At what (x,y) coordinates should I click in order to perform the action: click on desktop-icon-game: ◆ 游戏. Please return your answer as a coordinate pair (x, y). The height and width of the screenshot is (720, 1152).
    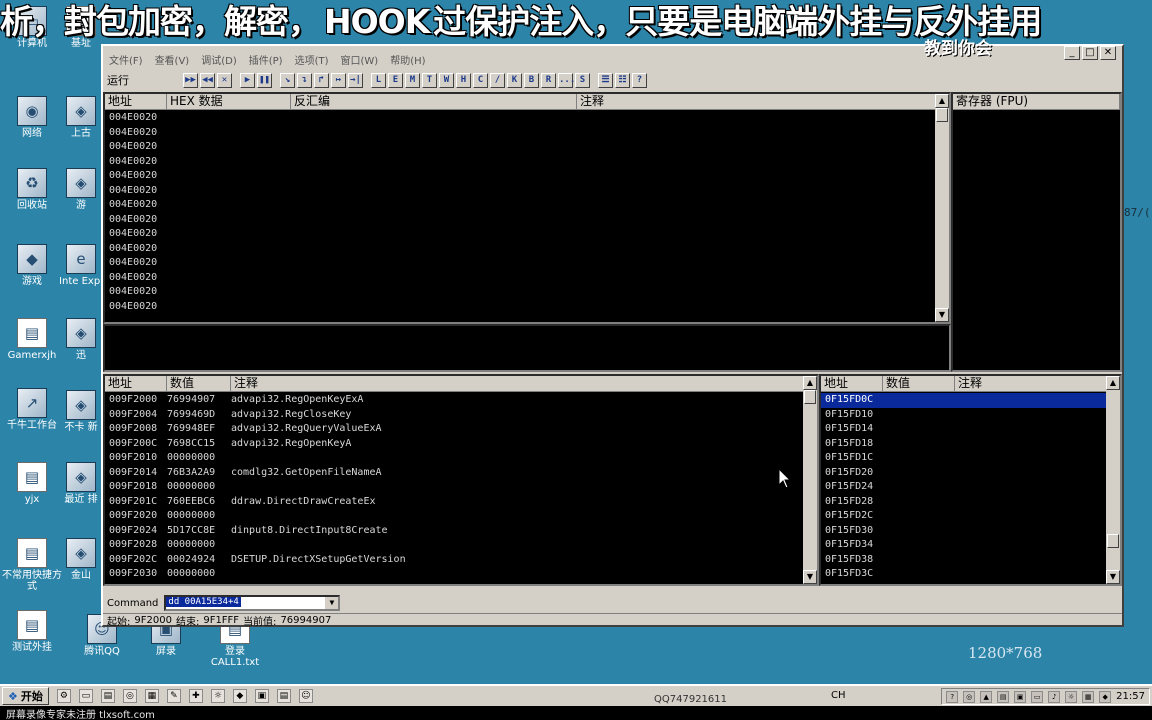
    Looking at the image, I should click on (32, 265).